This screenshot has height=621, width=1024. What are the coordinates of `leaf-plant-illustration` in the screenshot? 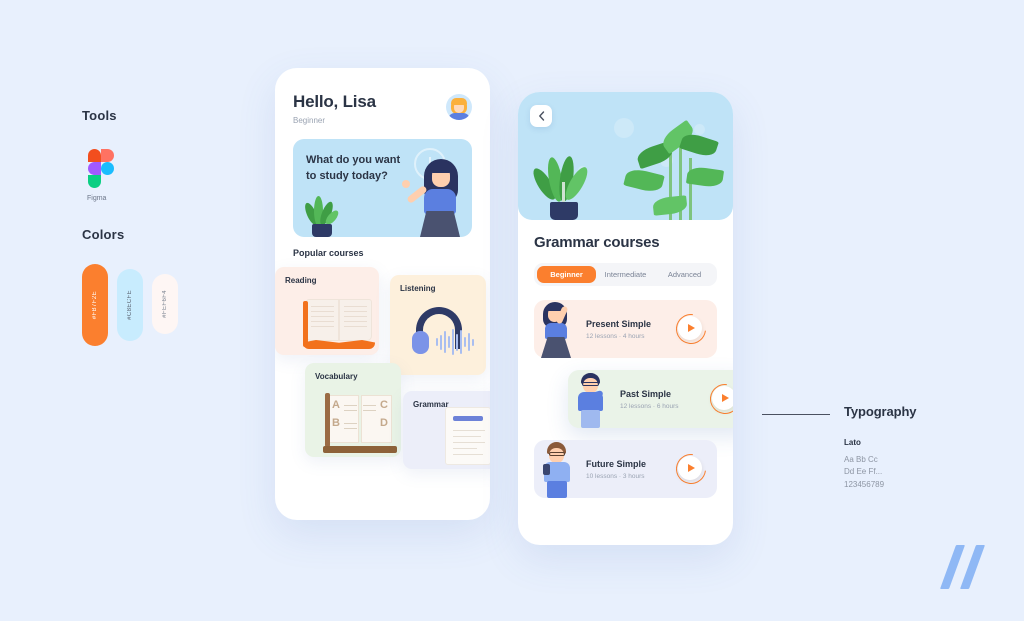 It's located at (675, 164).